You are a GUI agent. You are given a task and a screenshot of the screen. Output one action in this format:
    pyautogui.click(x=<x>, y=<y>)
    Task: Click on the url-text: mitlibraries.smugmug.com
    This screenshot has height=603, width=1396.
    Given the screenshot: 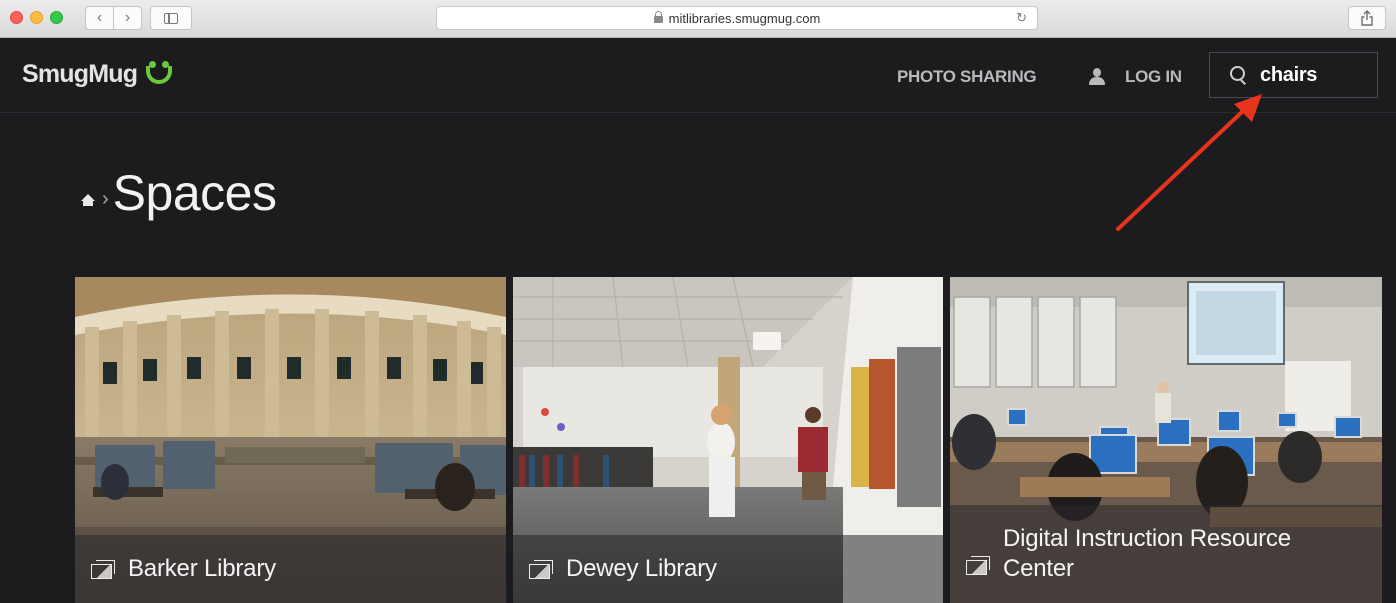 What is the action you would take?
    pyautogui.click(x=744, y=18)
    